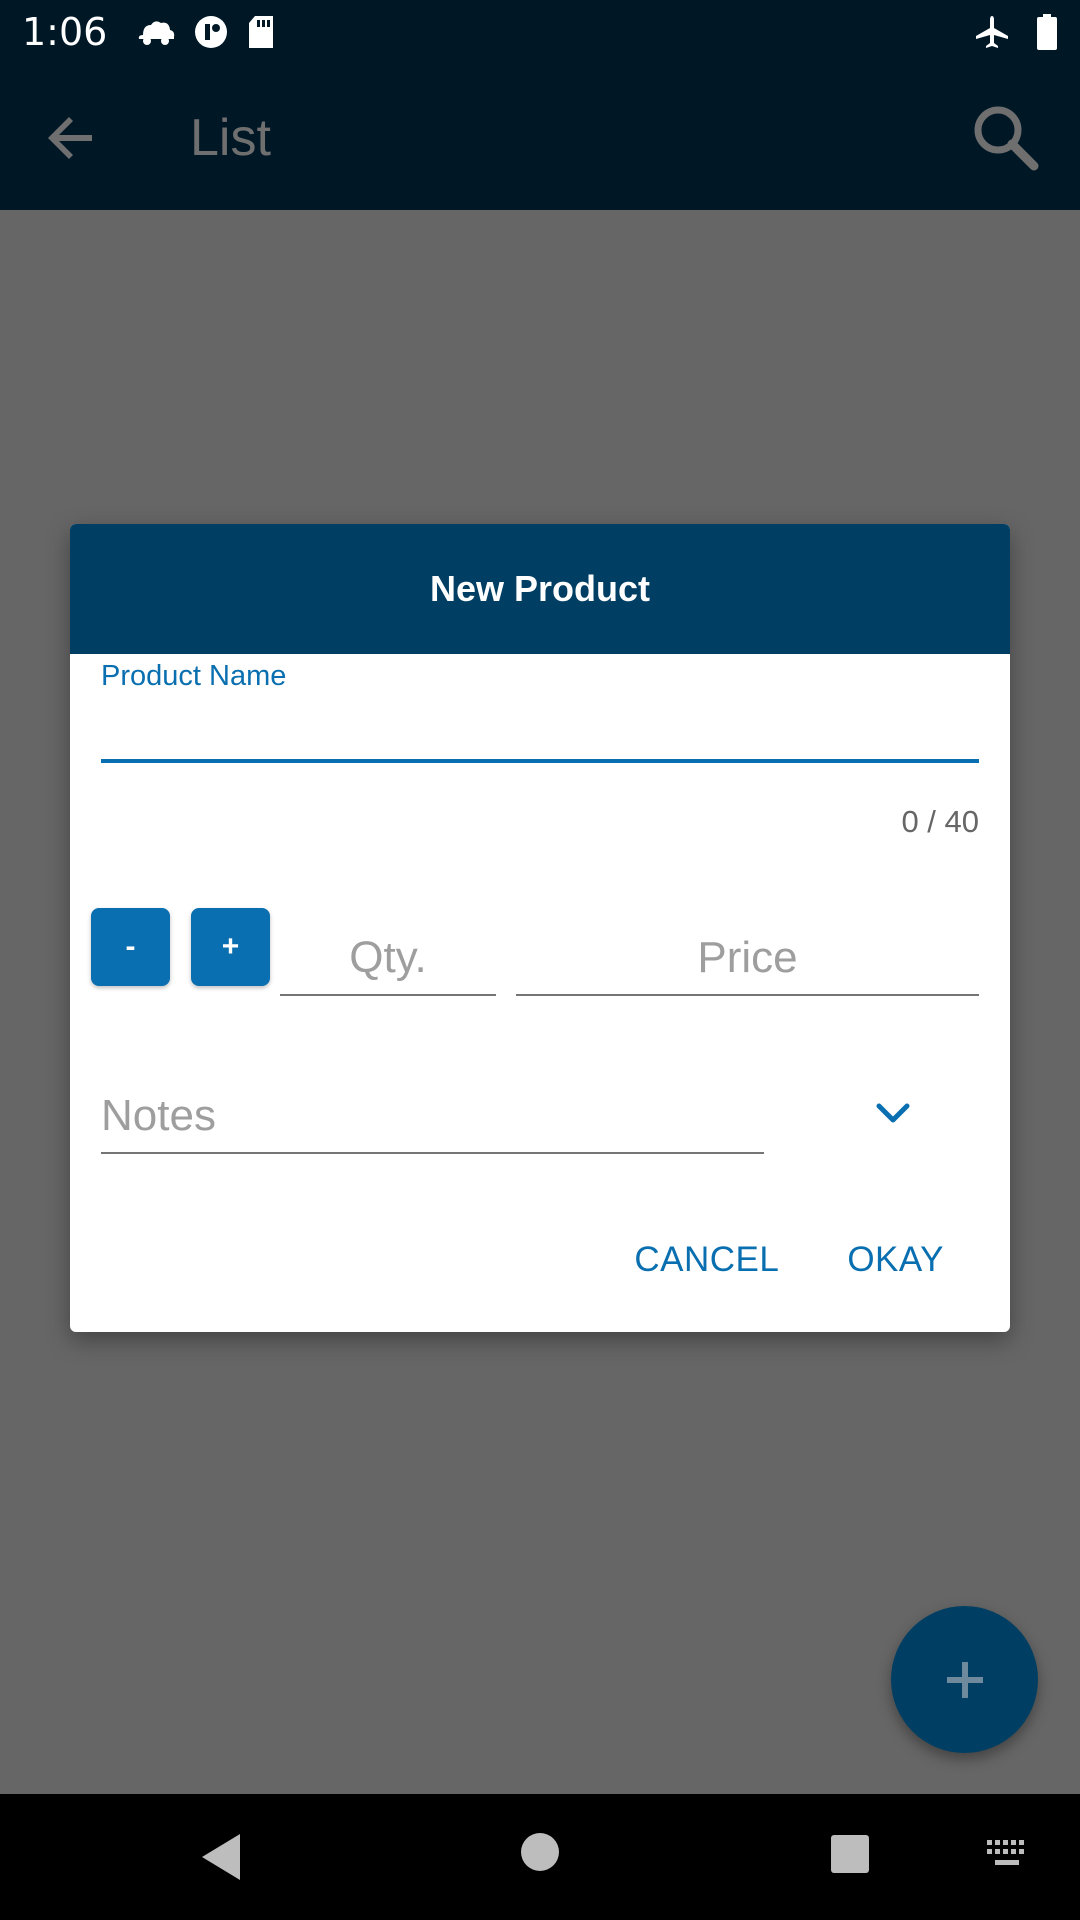  Describe the element at coordinates (221, 1857) in the screenshot. I see `triangle-back-icon` at that location.